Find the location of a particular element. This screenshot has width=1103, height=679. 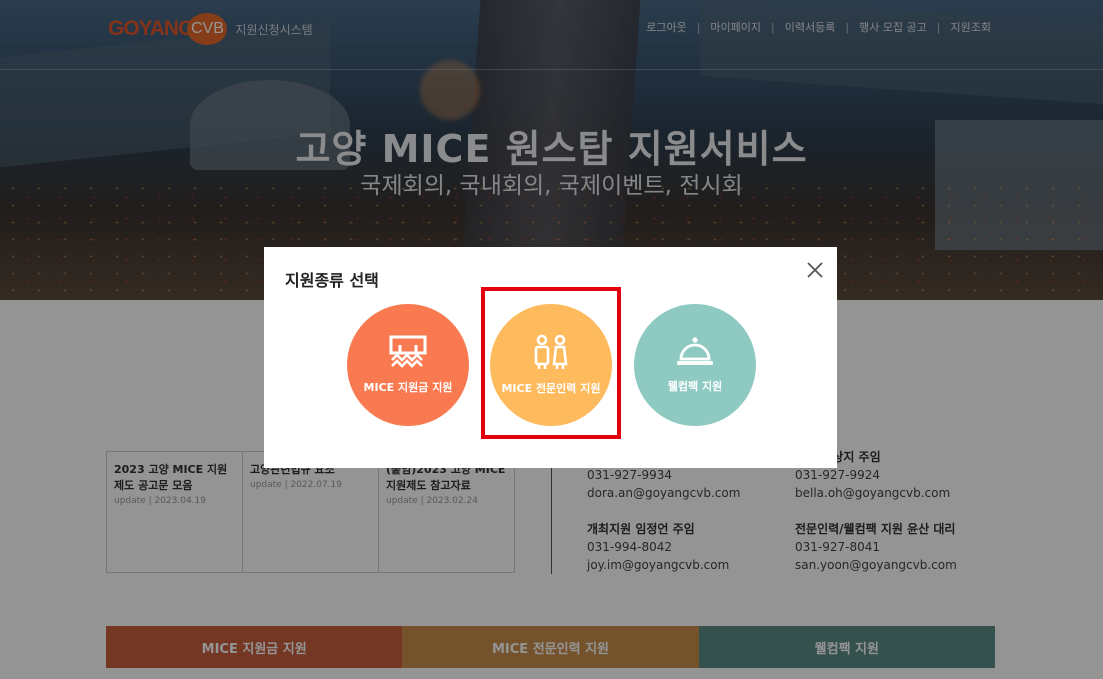

close-icon is located at coordinates (815, 270).